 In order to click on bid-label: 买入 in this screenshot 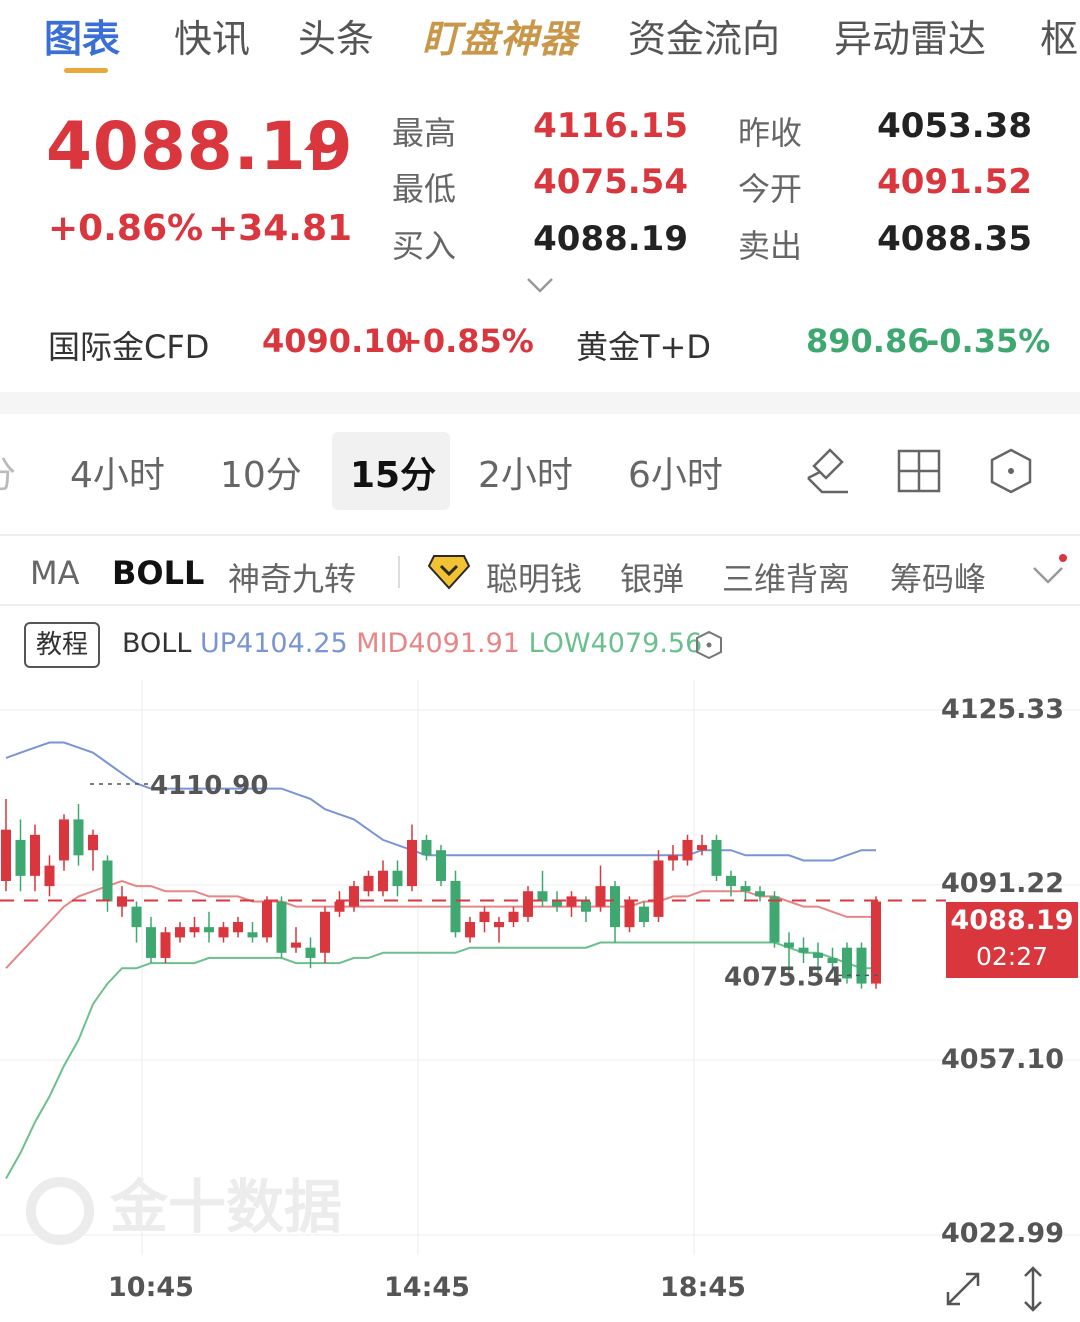, I will do `click(424, 246)`.